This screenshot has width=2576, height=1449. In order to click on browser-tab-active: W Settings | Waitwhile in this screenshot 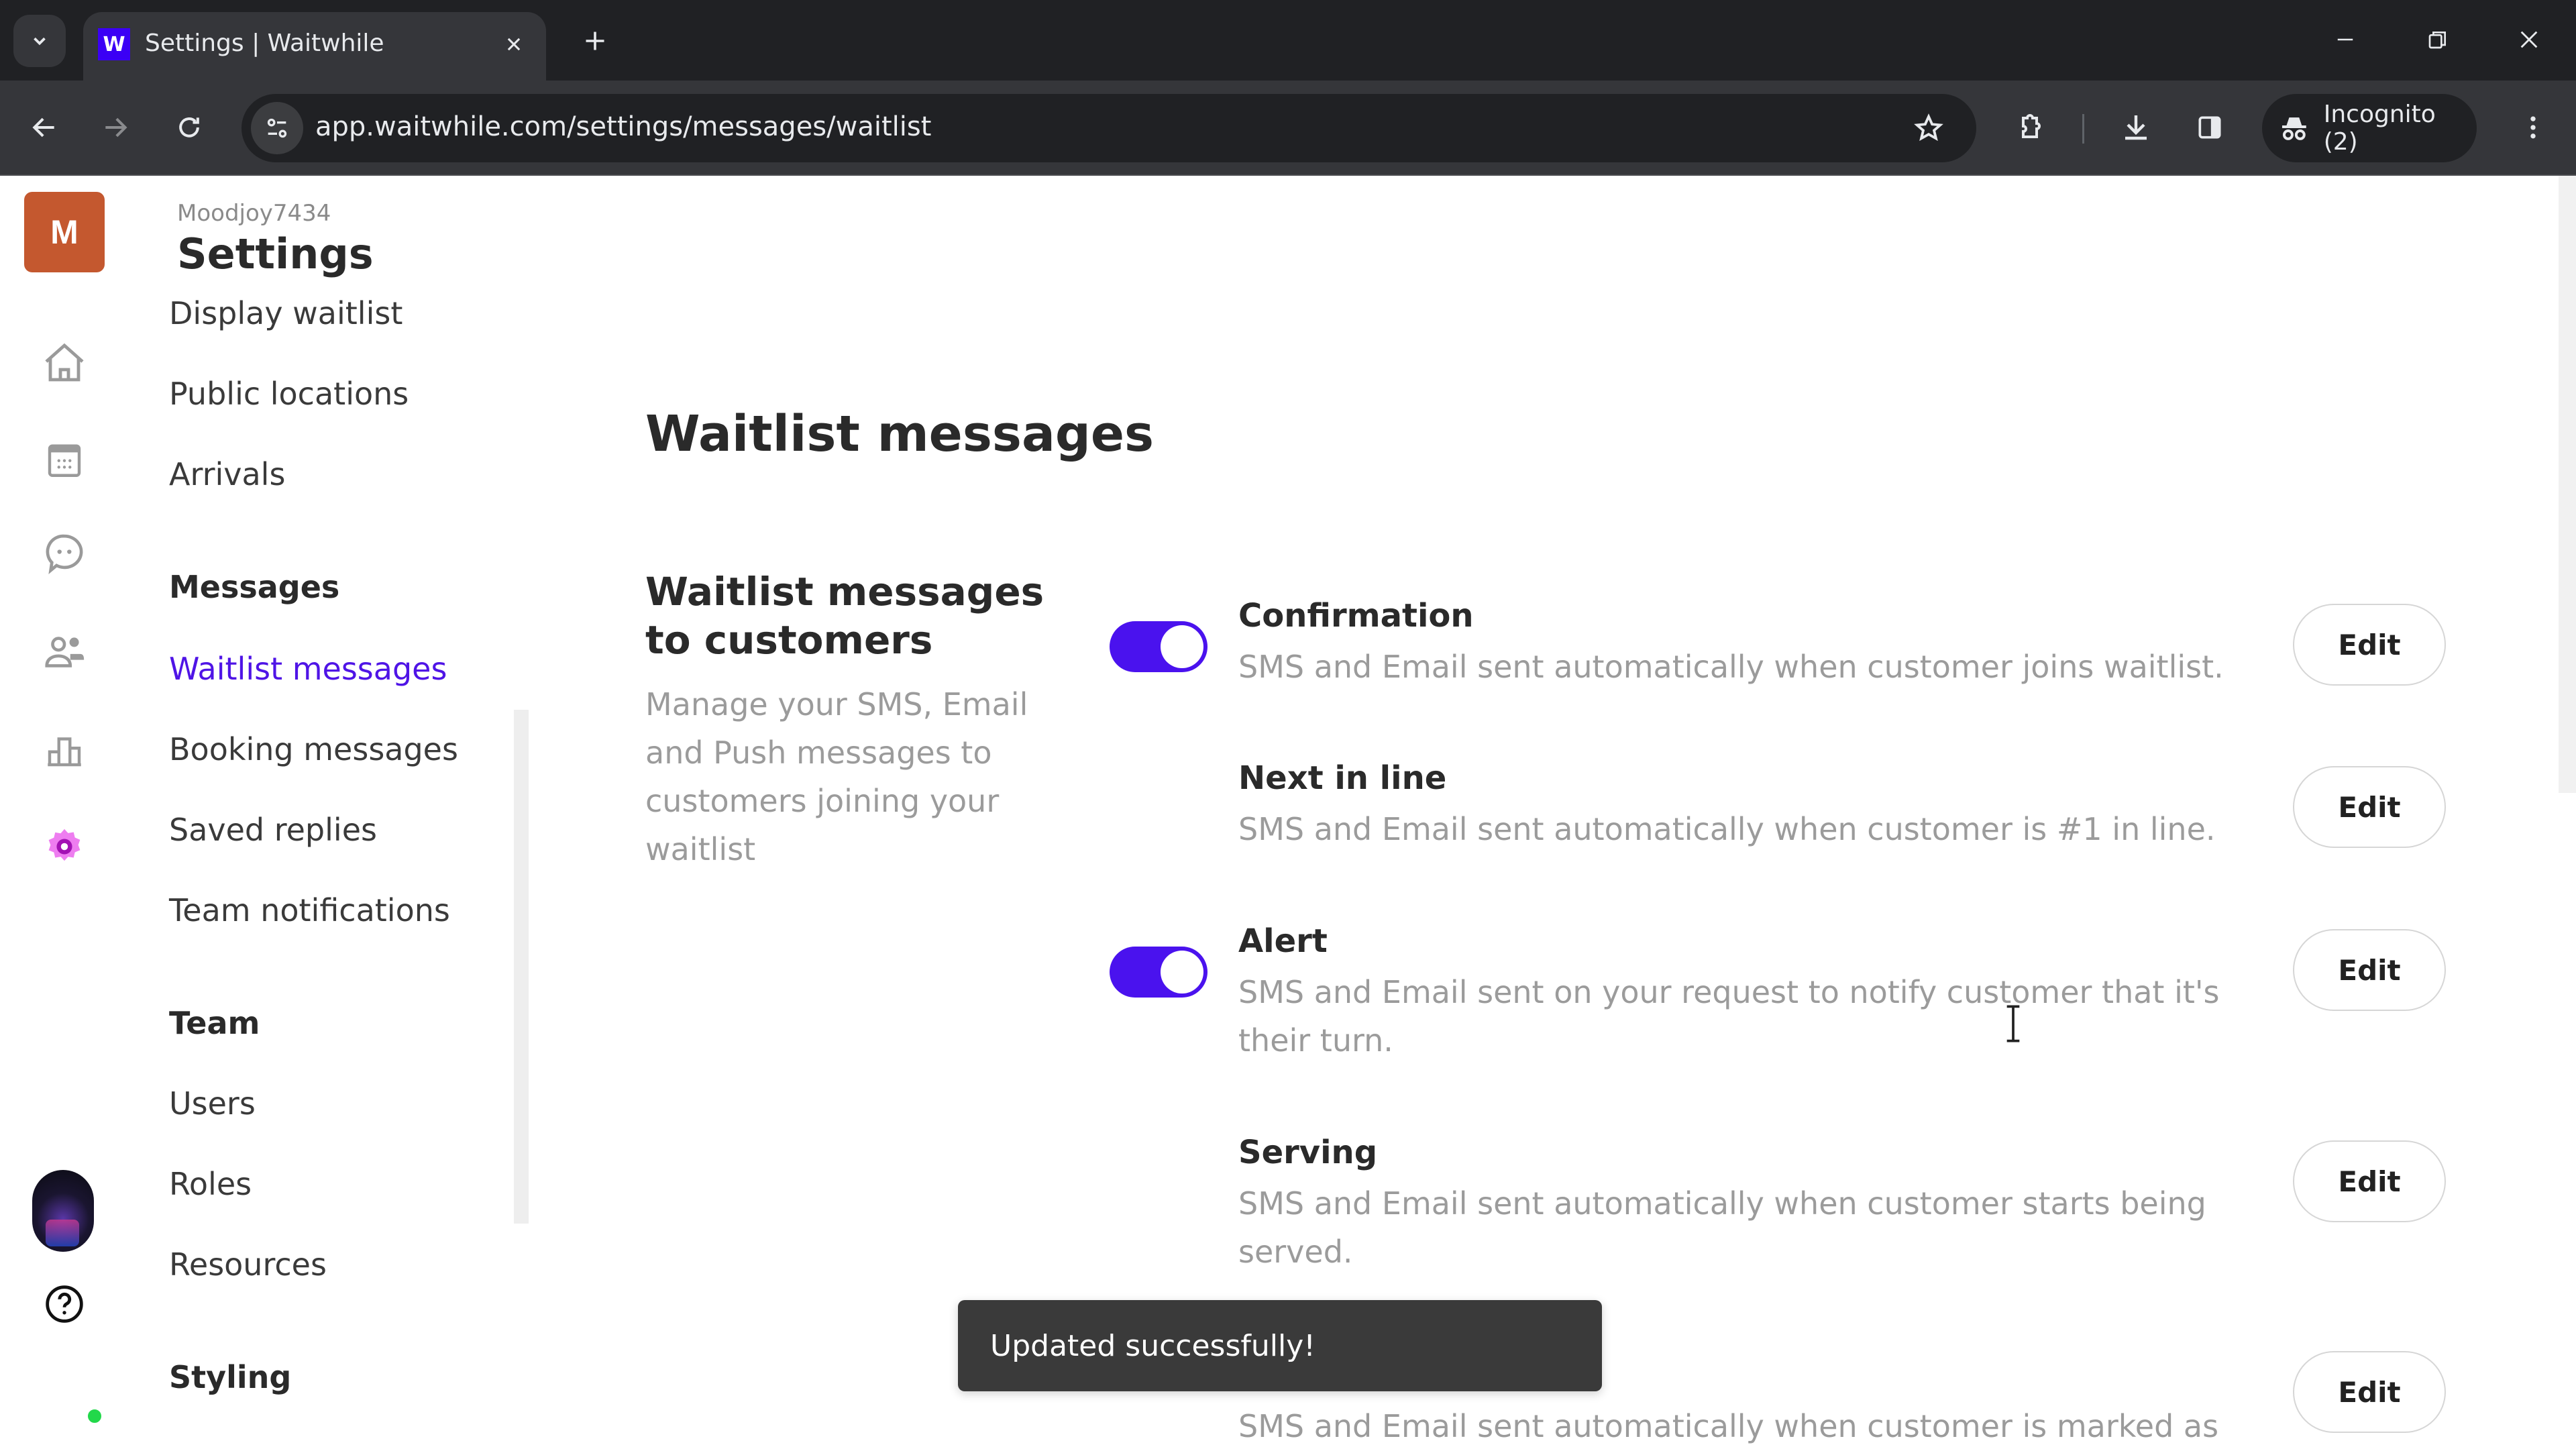, I will do `click(314, 46)`.